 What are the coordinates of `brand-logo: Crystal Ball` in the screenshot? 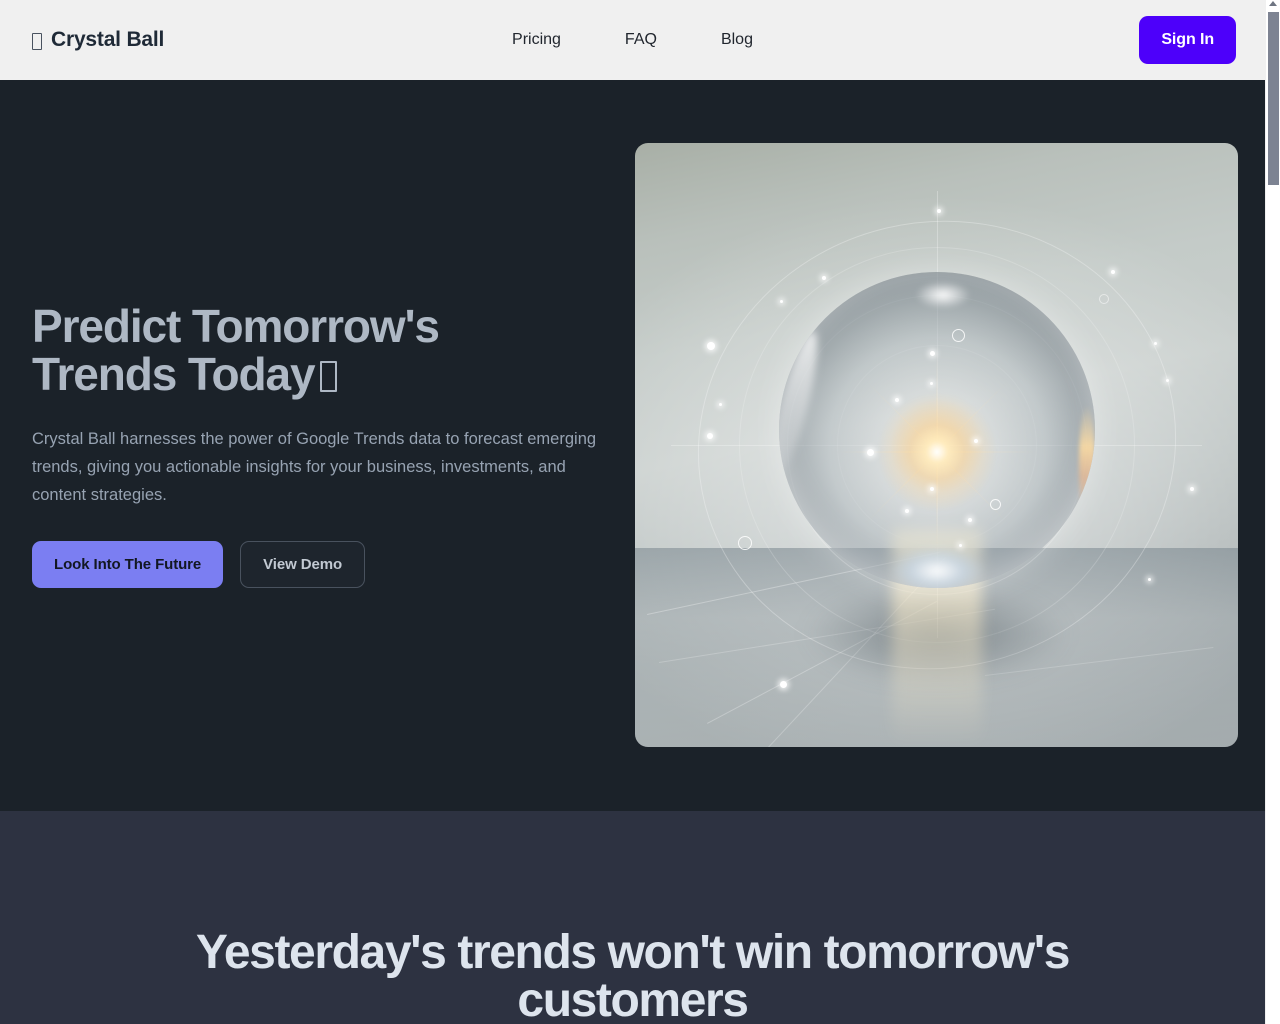 It's located at (98, 40).